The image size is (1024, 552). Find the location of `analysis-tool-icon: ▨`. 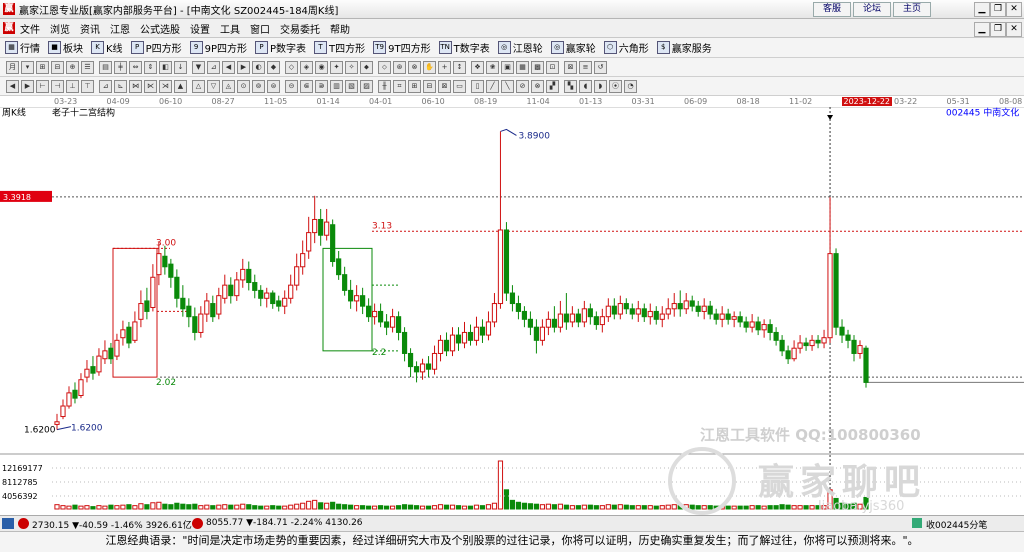

analysis-tool-icon: ▨ is located at coordinates (366, 86).